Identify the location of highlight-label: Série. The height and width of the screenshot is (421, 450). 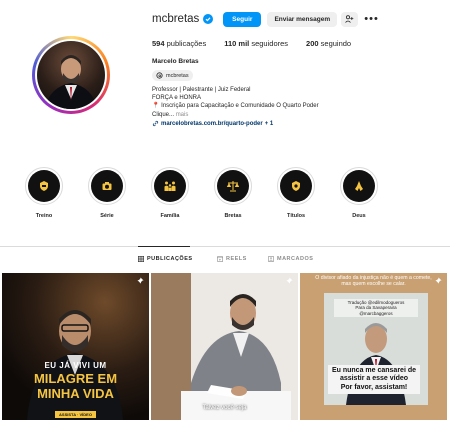
(107, 216).